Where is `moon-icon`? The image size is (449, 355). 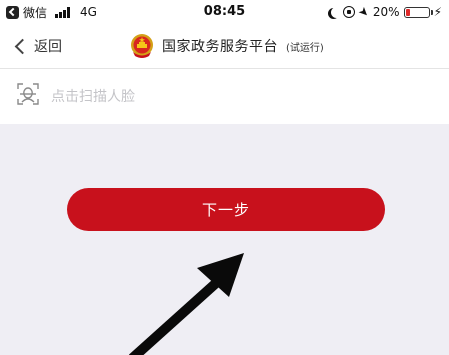
moon-icon is located at coordinates (336, 12).